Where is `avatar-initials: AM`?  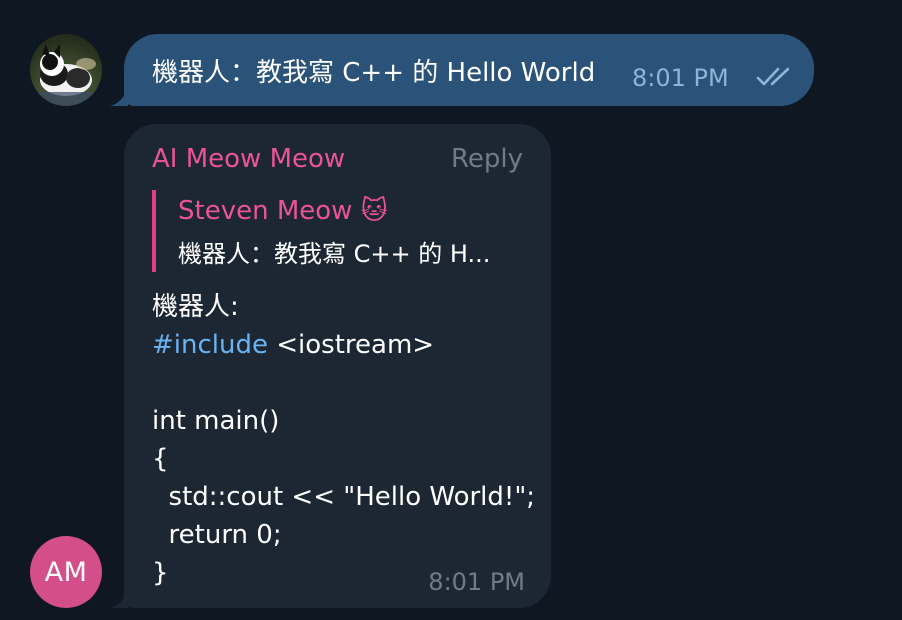 avatar-initials: AM is located at coordinates (66, 572).